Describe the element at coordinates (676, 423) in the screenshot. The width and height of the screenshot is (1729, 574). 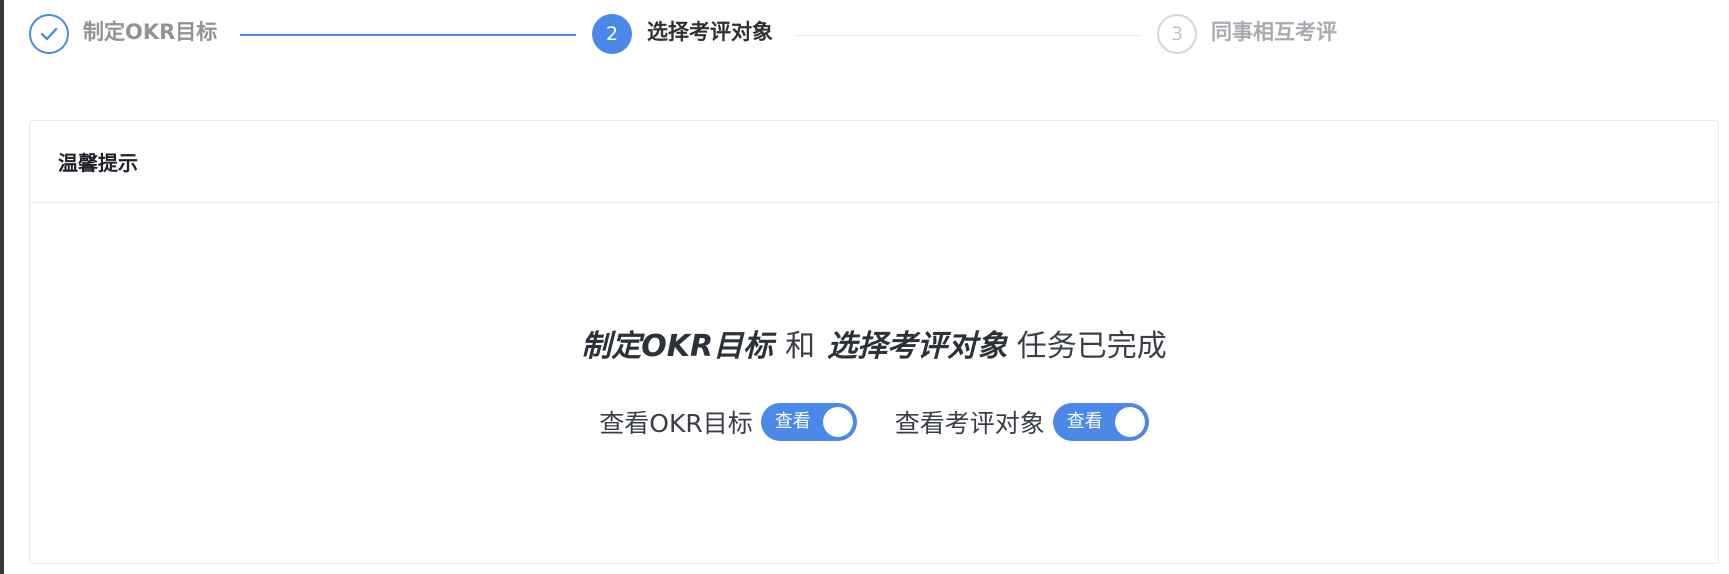
I see `toggle-label-okr: 查看OKR目标` at that location.